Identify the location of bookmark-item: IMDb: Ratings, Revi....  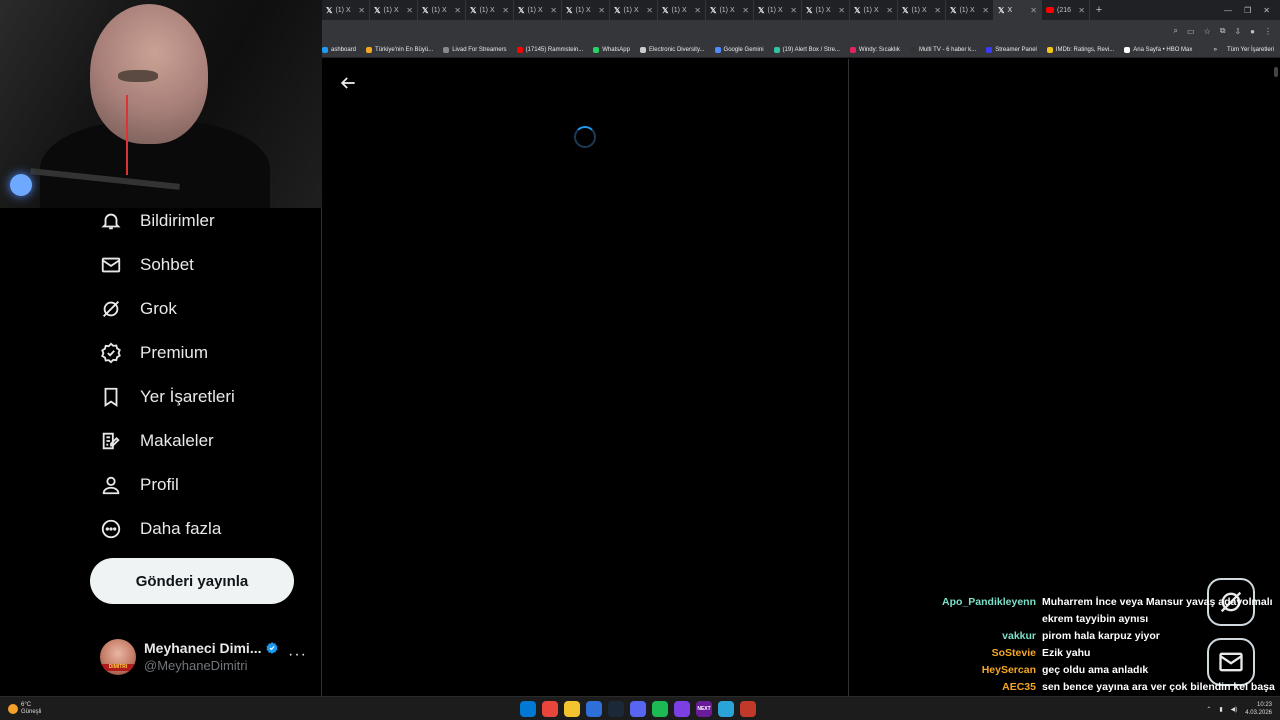
(1080, 49).